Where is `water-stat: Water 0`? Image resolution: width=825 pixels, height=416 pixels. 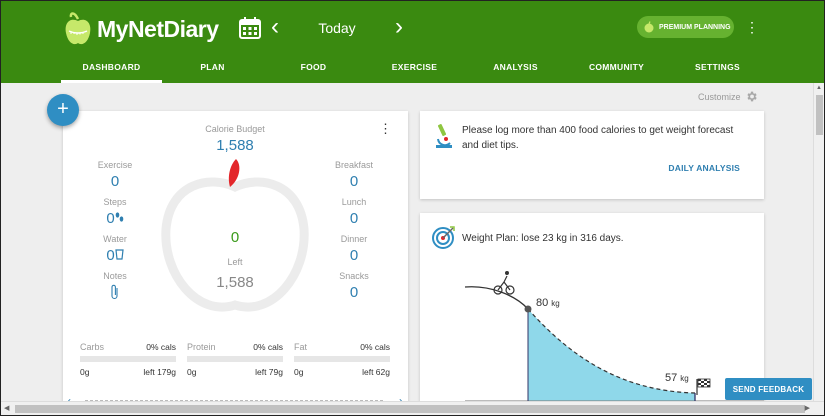 water-stat: Water 0 is located at coordinates (115, 249).